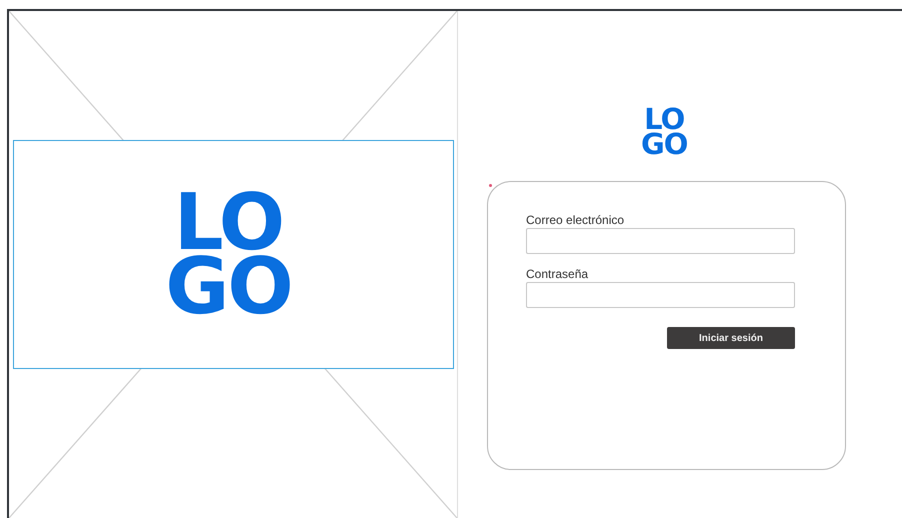  I want to click on field-label: Correo electrónico, so click(576, 220).